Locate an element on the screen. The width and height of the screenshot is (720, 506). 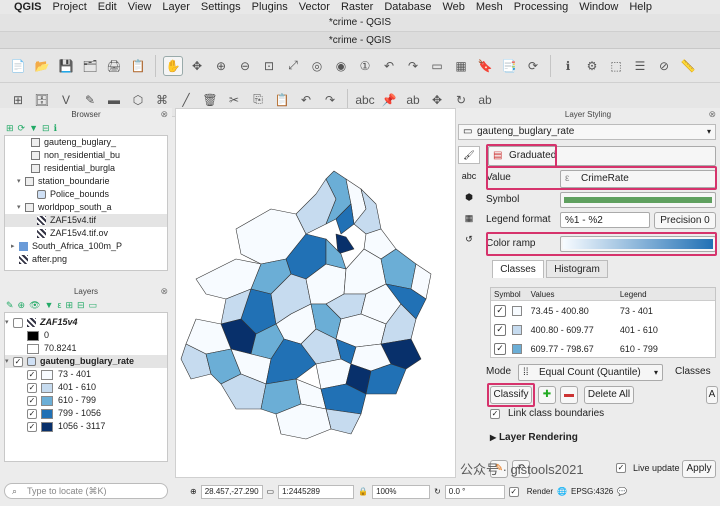
legend-class-row: ✓ 1056 - 3117 is located at coordinates (86, 426).